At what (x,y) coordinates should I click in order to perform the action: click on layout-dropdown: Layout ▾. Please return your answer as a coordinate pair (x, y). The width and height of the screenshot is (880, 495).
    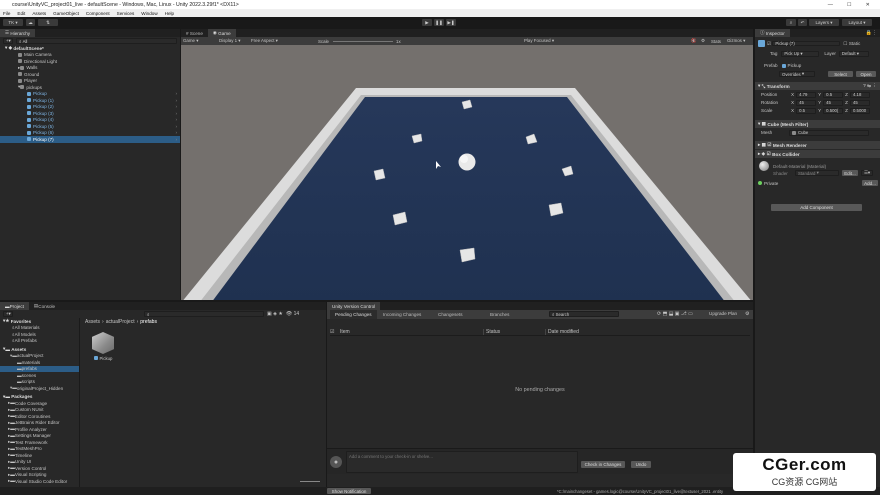
    Looking at the image, I should click on (857, 22).